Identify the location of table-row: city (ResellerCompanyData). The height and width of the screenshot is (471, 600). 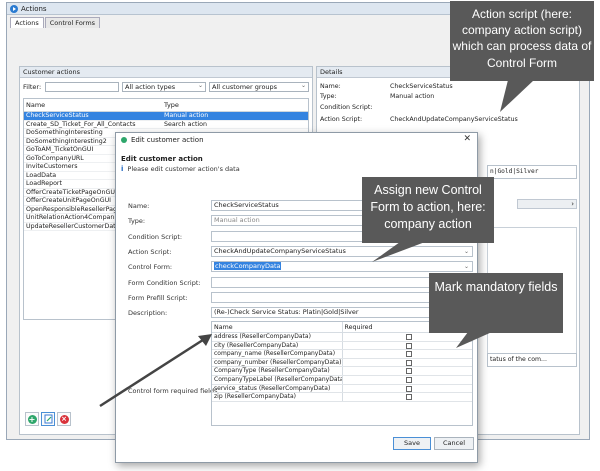
(342, 346).